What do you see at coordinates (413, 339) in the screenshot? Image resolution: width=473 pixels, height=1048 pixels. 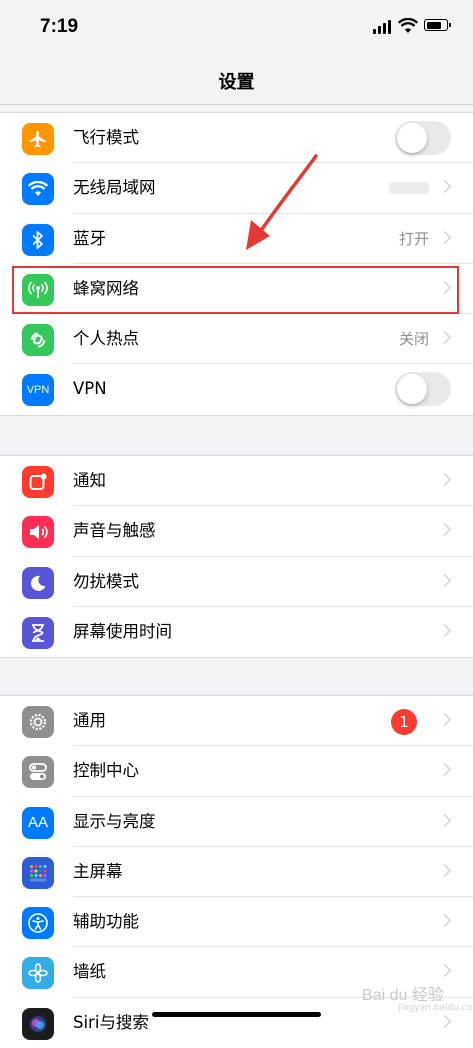 I see `hotspot-status-value: 关闭` at bounding box center [413, 339].